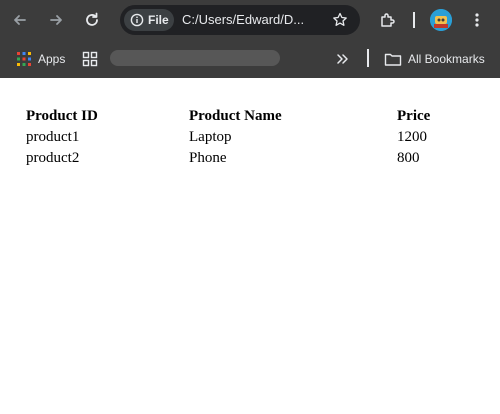 This screenshot has height=414, width=500. I want to click on all-bookmarks-label: All Bookmarks, so click(446, 59).